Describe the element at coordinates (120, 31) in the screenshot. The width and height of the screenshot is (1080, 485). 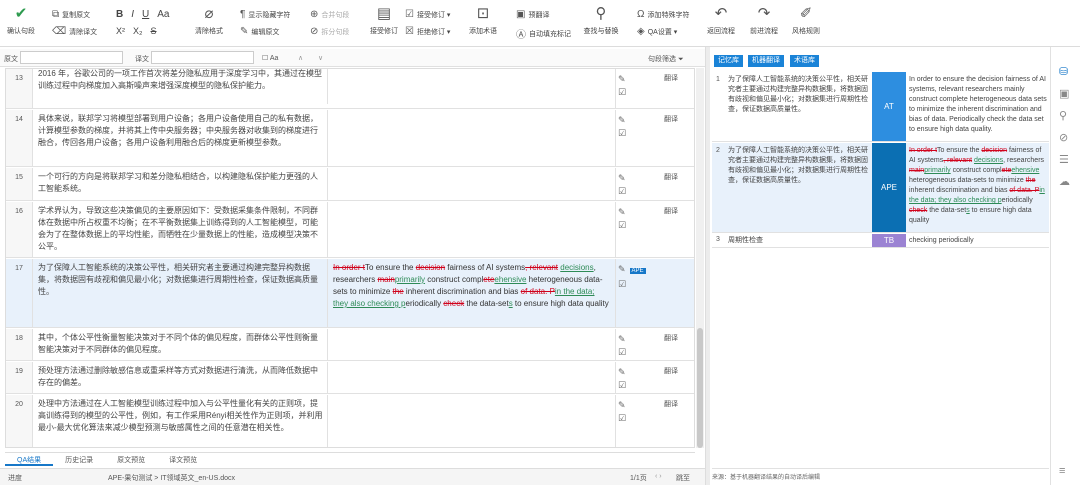
I see `superscript-button: X²` at that location.